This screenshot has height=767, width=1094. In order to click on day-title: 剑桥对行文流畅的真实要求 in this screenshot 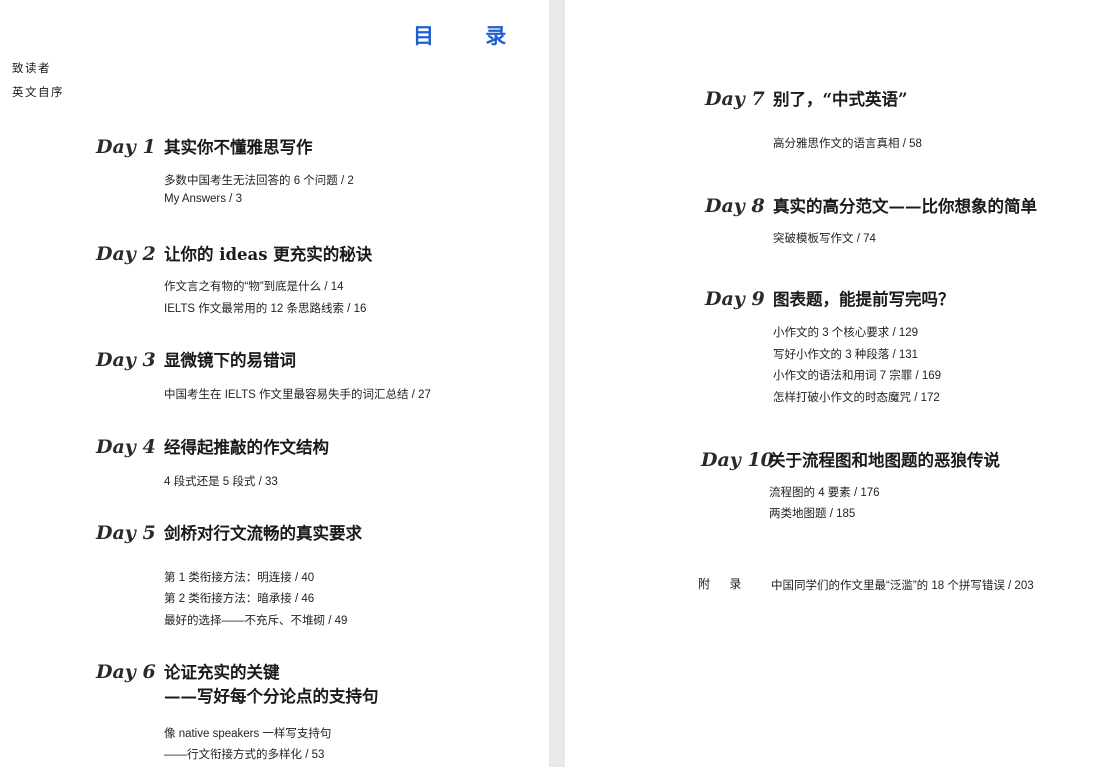, I will do `click(263, 534)`.